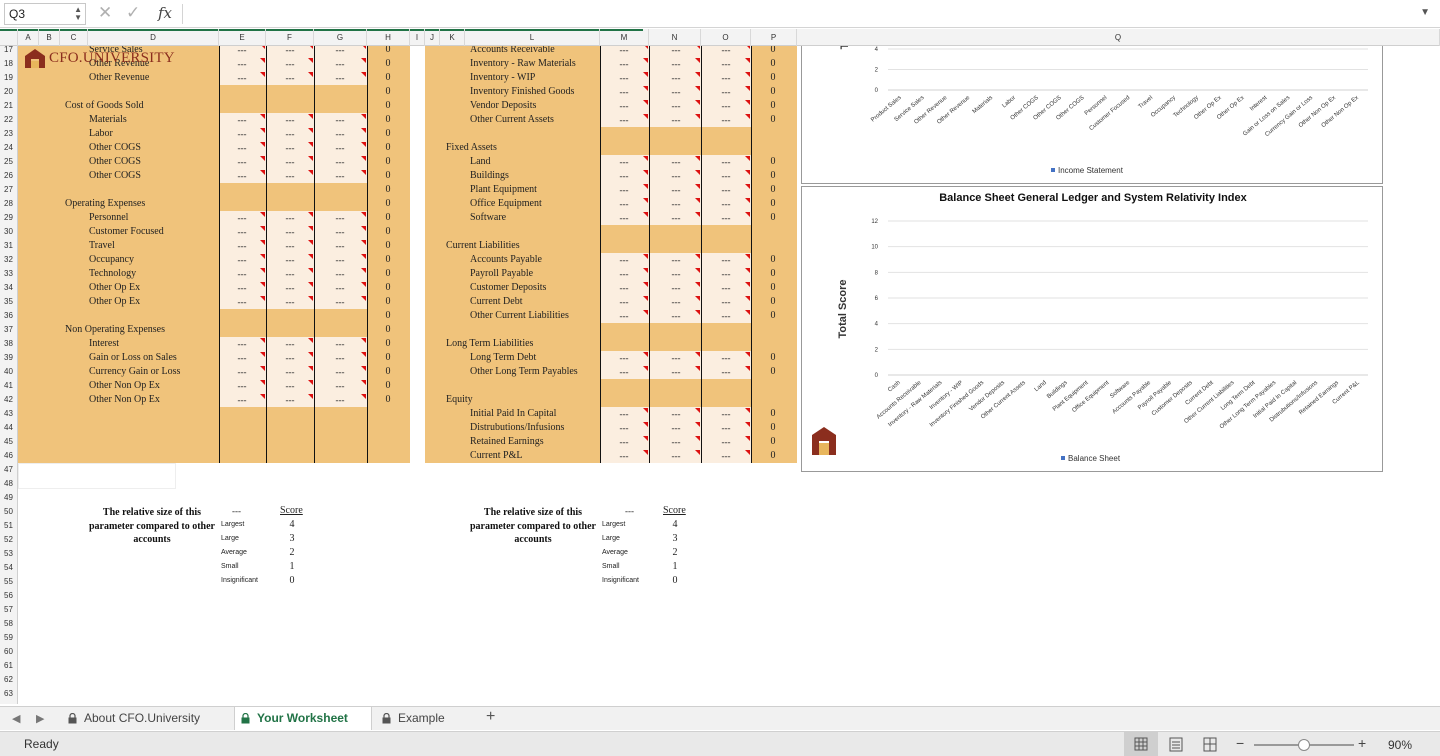  What do you see at coordinates (8, 190) in the screenshot?
I see `row-header: 27` at bounding box center [8, 190].